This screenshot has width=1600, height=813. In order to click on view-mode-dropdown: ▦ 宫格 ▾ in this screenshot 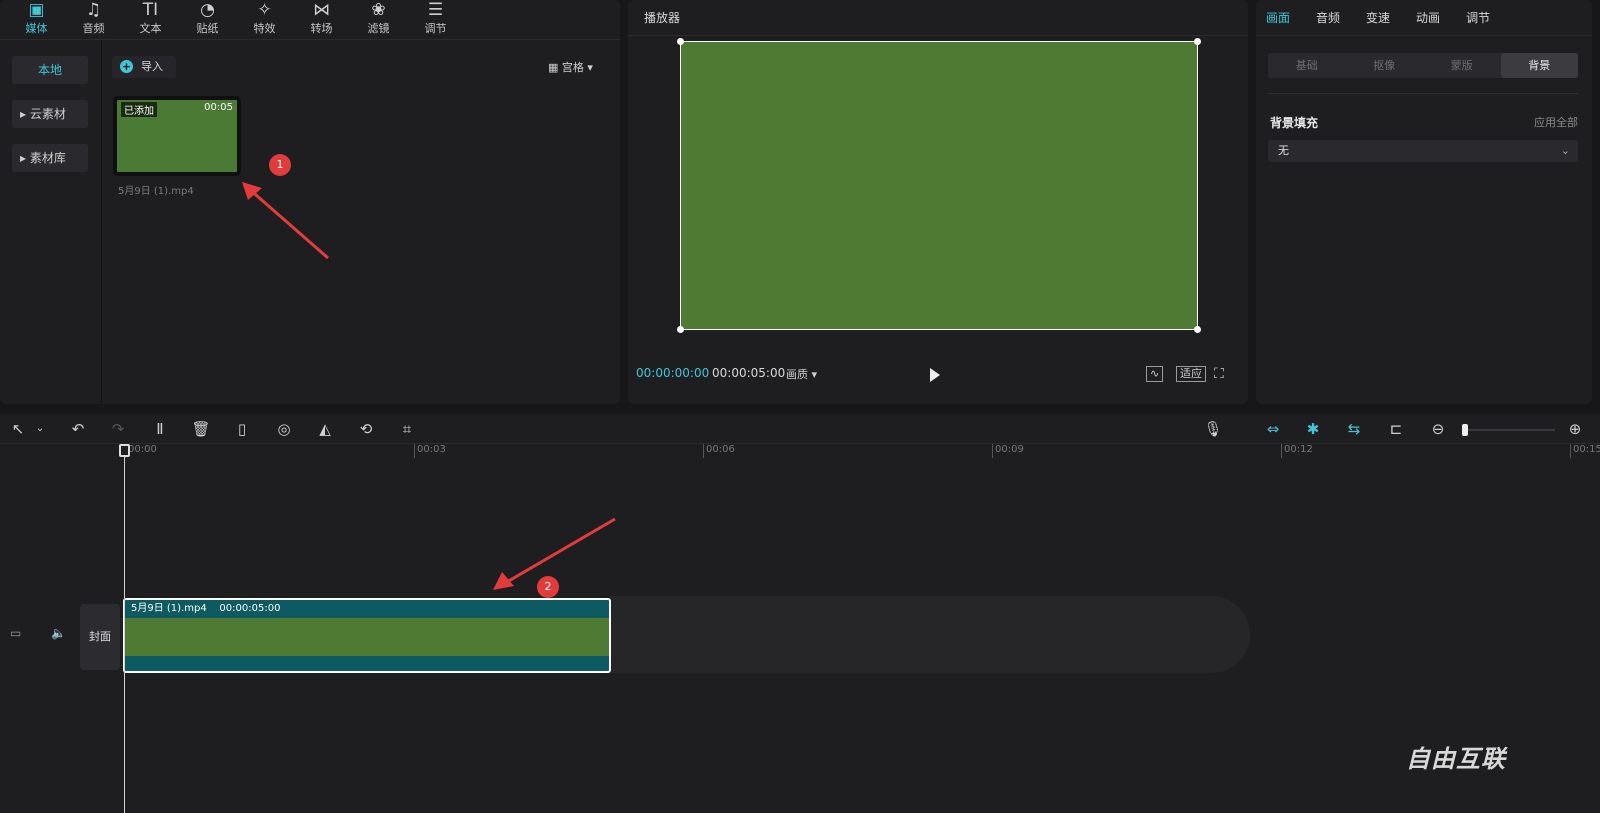, I will do `click(570, 67)`.